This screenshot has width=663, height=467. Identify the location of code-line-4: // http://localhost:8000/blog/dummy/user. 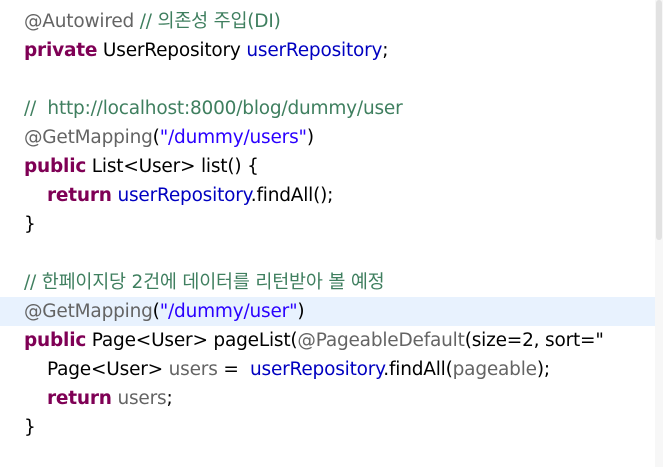
(327, 108).